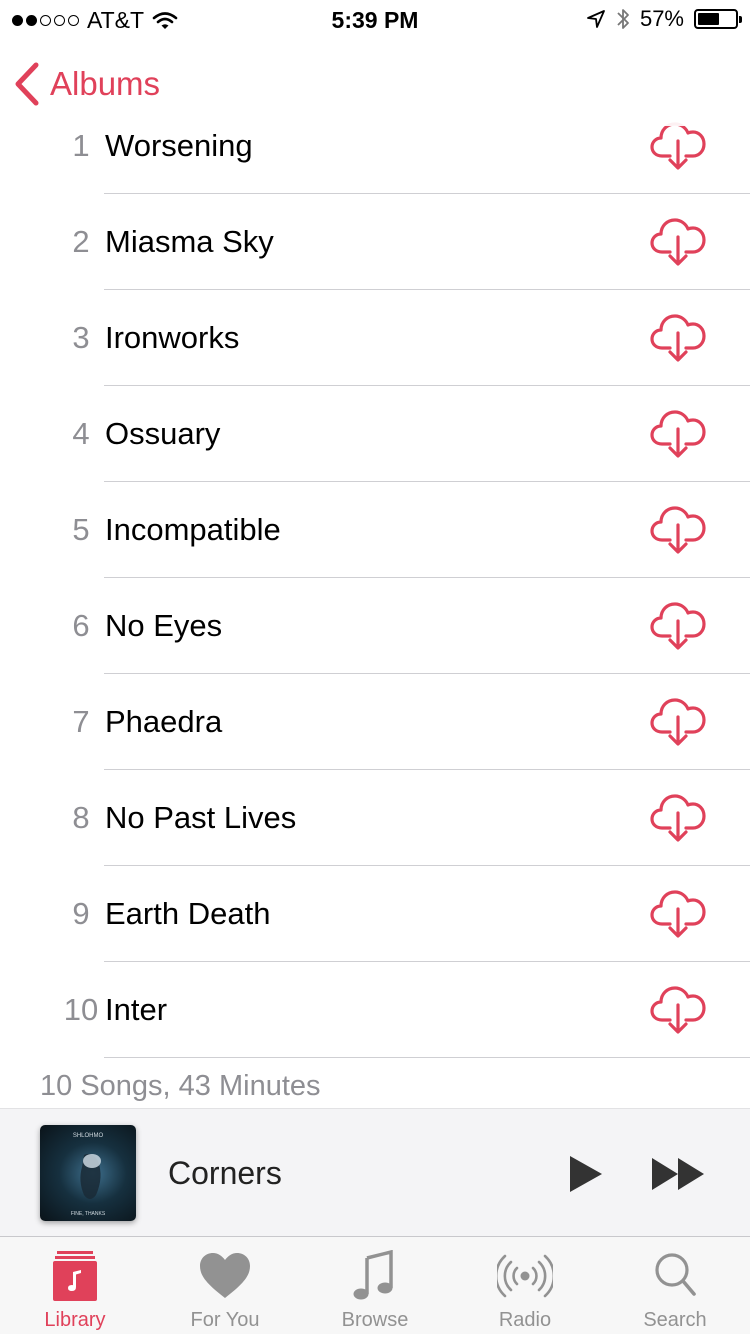 The height and width of the screenshot is (1334, 750). What do you see at coordinates (375, 434) in the screenshot?
I see `track-row: 4 Ossuary` at bounding box center [375, 434].